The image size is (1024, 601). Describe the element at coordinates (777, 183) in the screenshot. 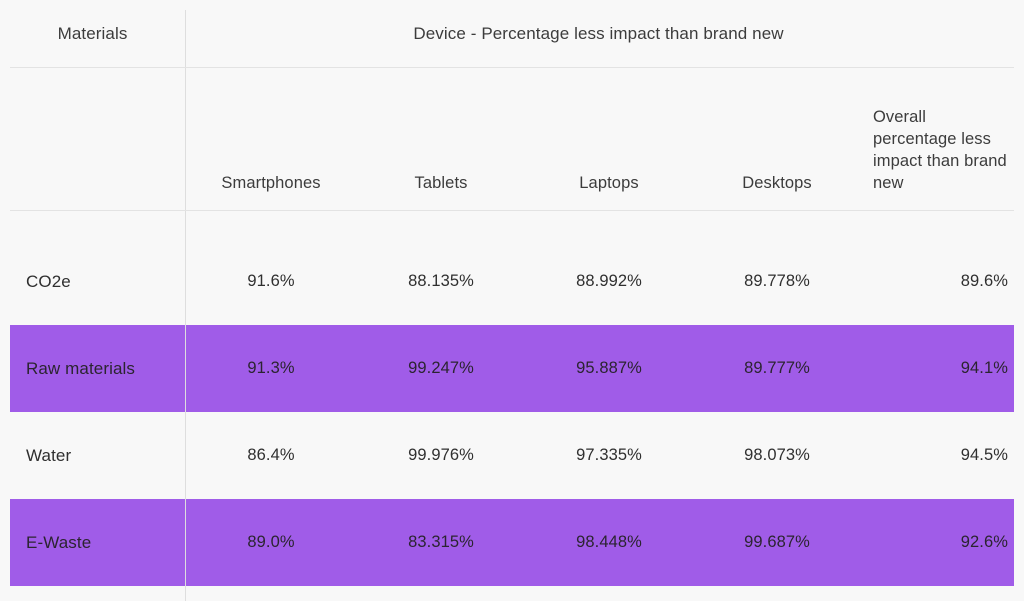

I see `column-header-desktops: Desktops` at that location.